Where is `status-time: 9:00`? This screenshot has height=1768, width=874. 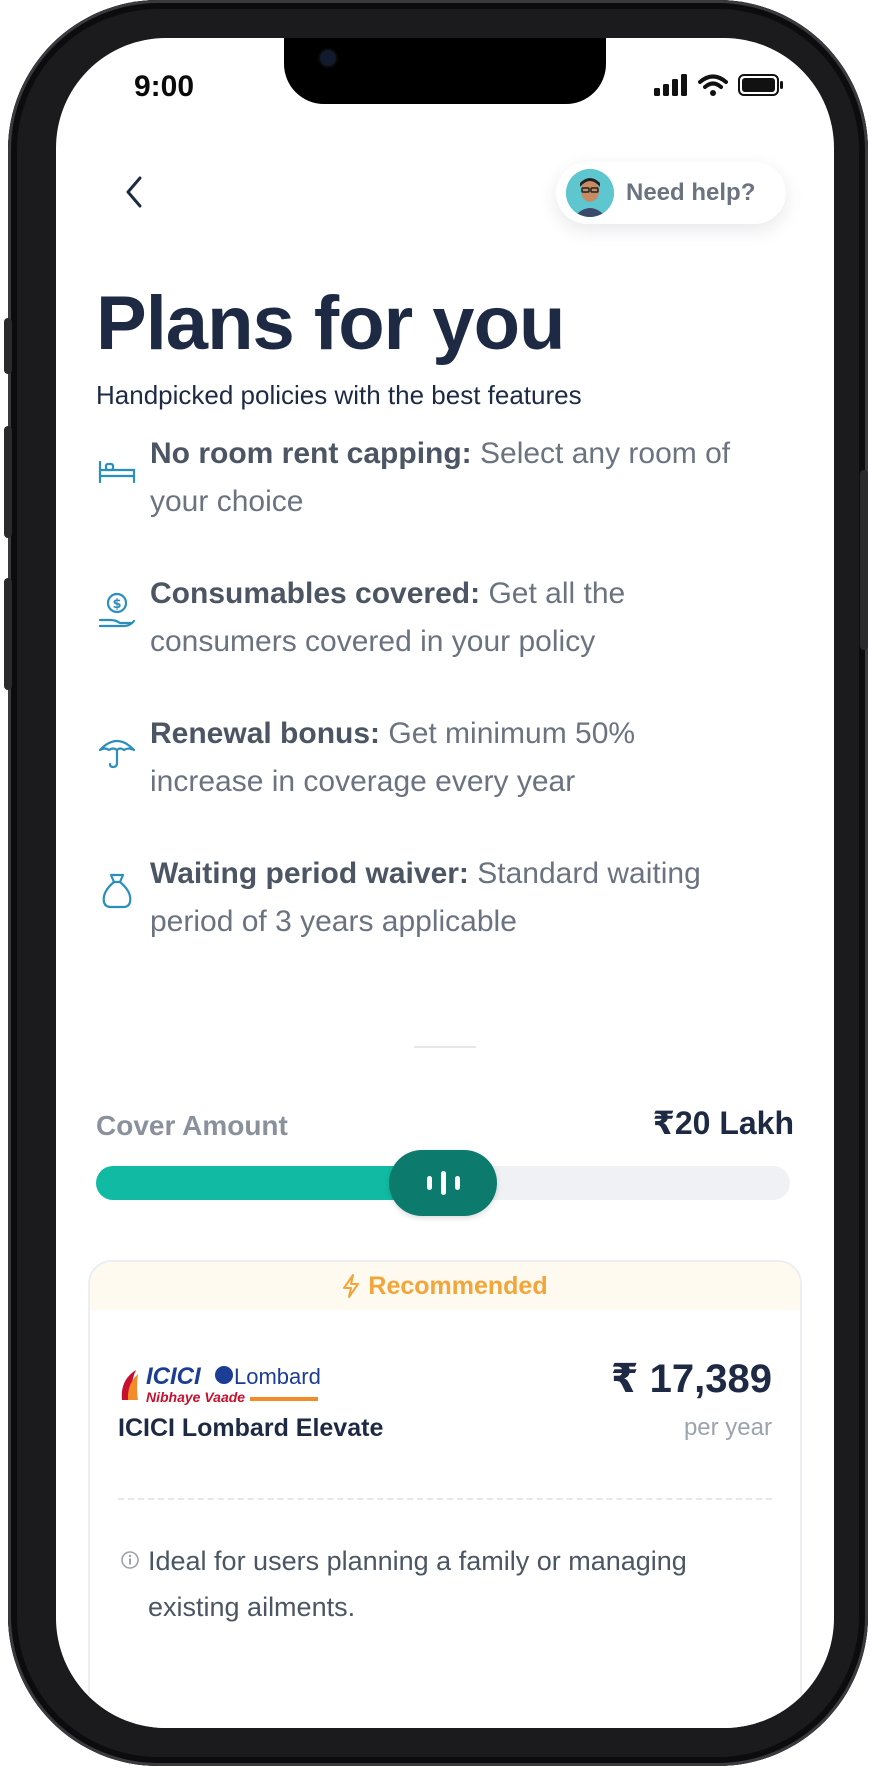 status-time: 9:00 is located at coordinates (164, 86).